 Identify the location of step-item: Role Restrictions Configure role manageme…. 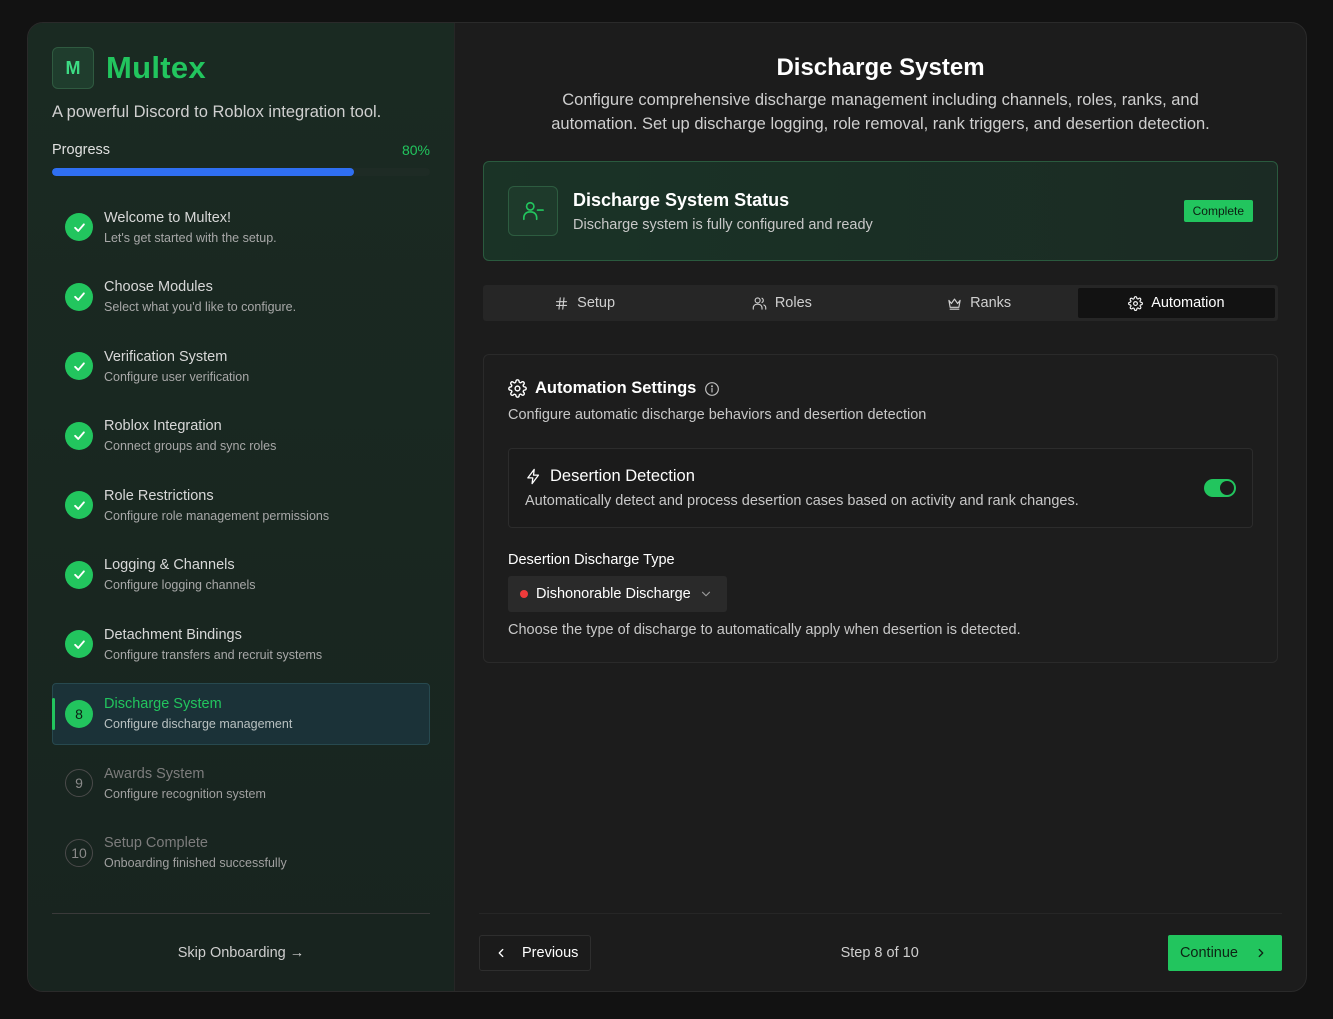
(241, 505).